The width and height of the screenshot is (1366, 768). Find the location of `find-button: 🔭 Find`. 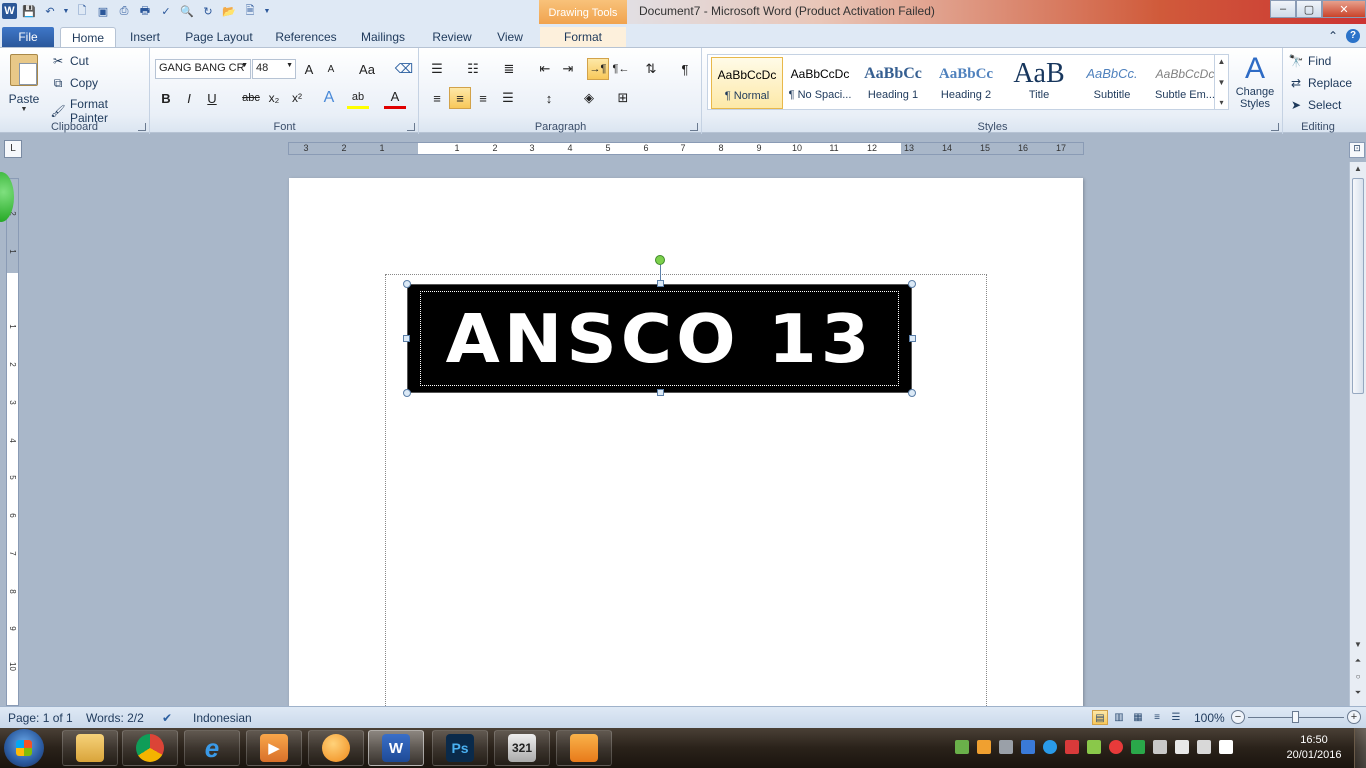

find-button: 🔭 Find is located at coordinates (1310, 61).